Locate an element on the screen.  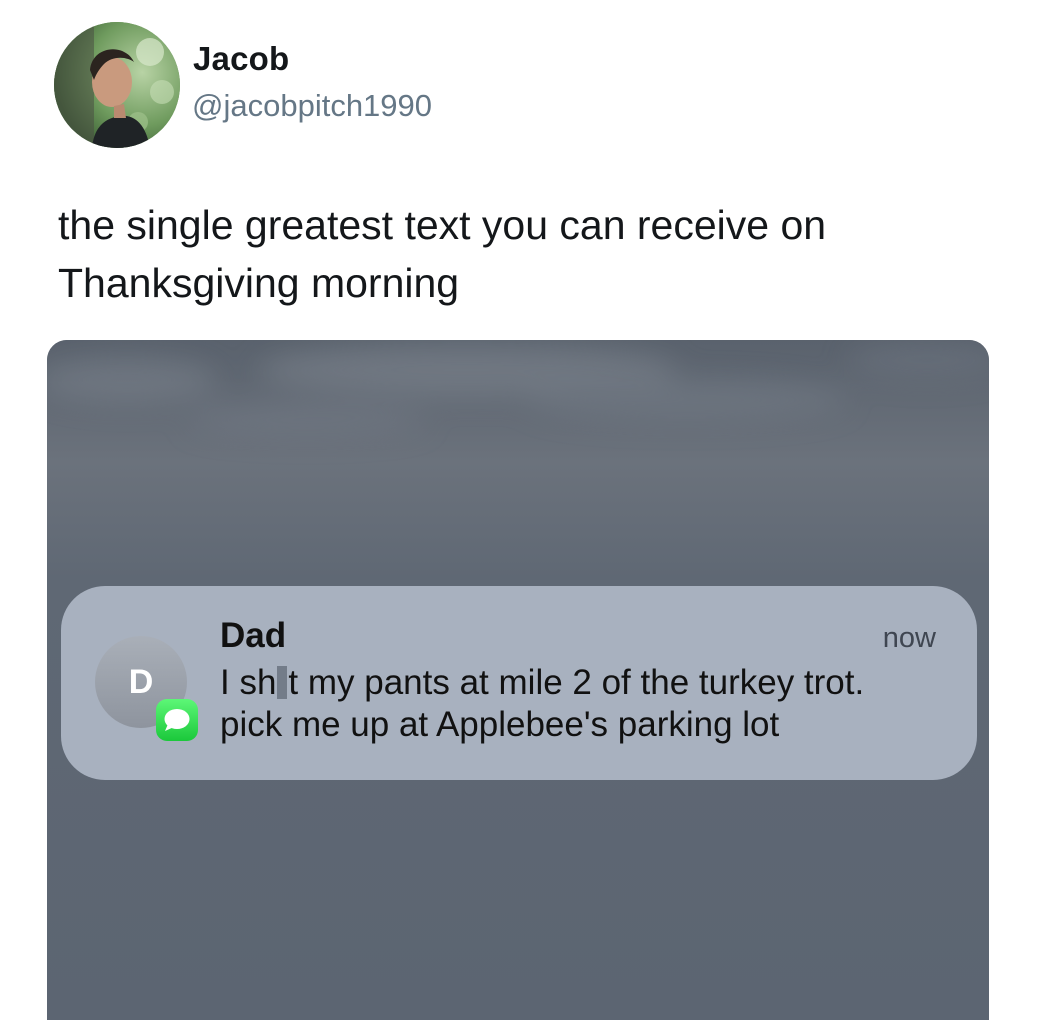
message-line-2: pick me up at Applebee's parking lot is located at coordinates (500, 724).